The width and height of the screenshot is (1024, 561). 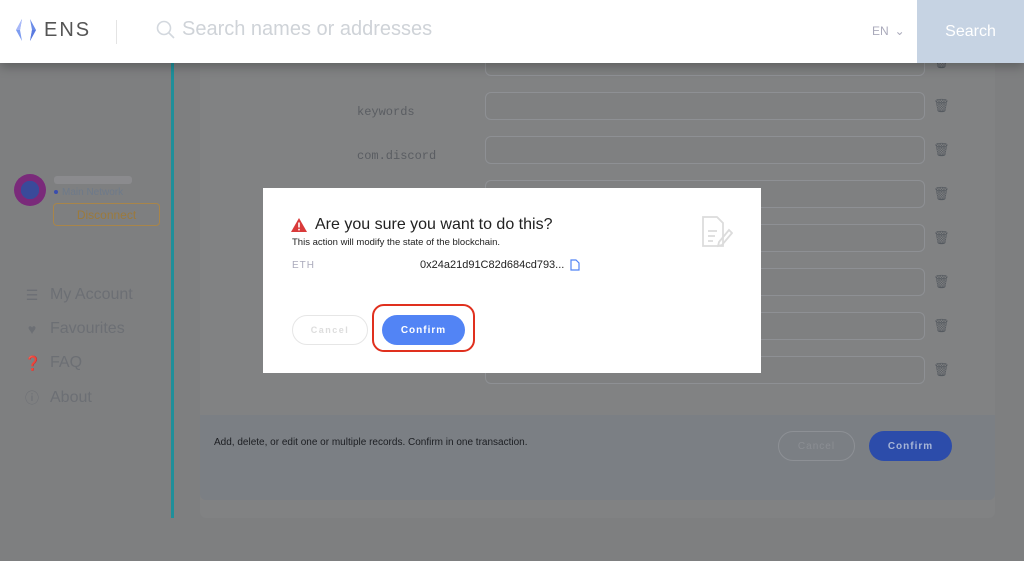 I want to click on dialog-confirm-button: Confirm, so click(x=423, y=330).